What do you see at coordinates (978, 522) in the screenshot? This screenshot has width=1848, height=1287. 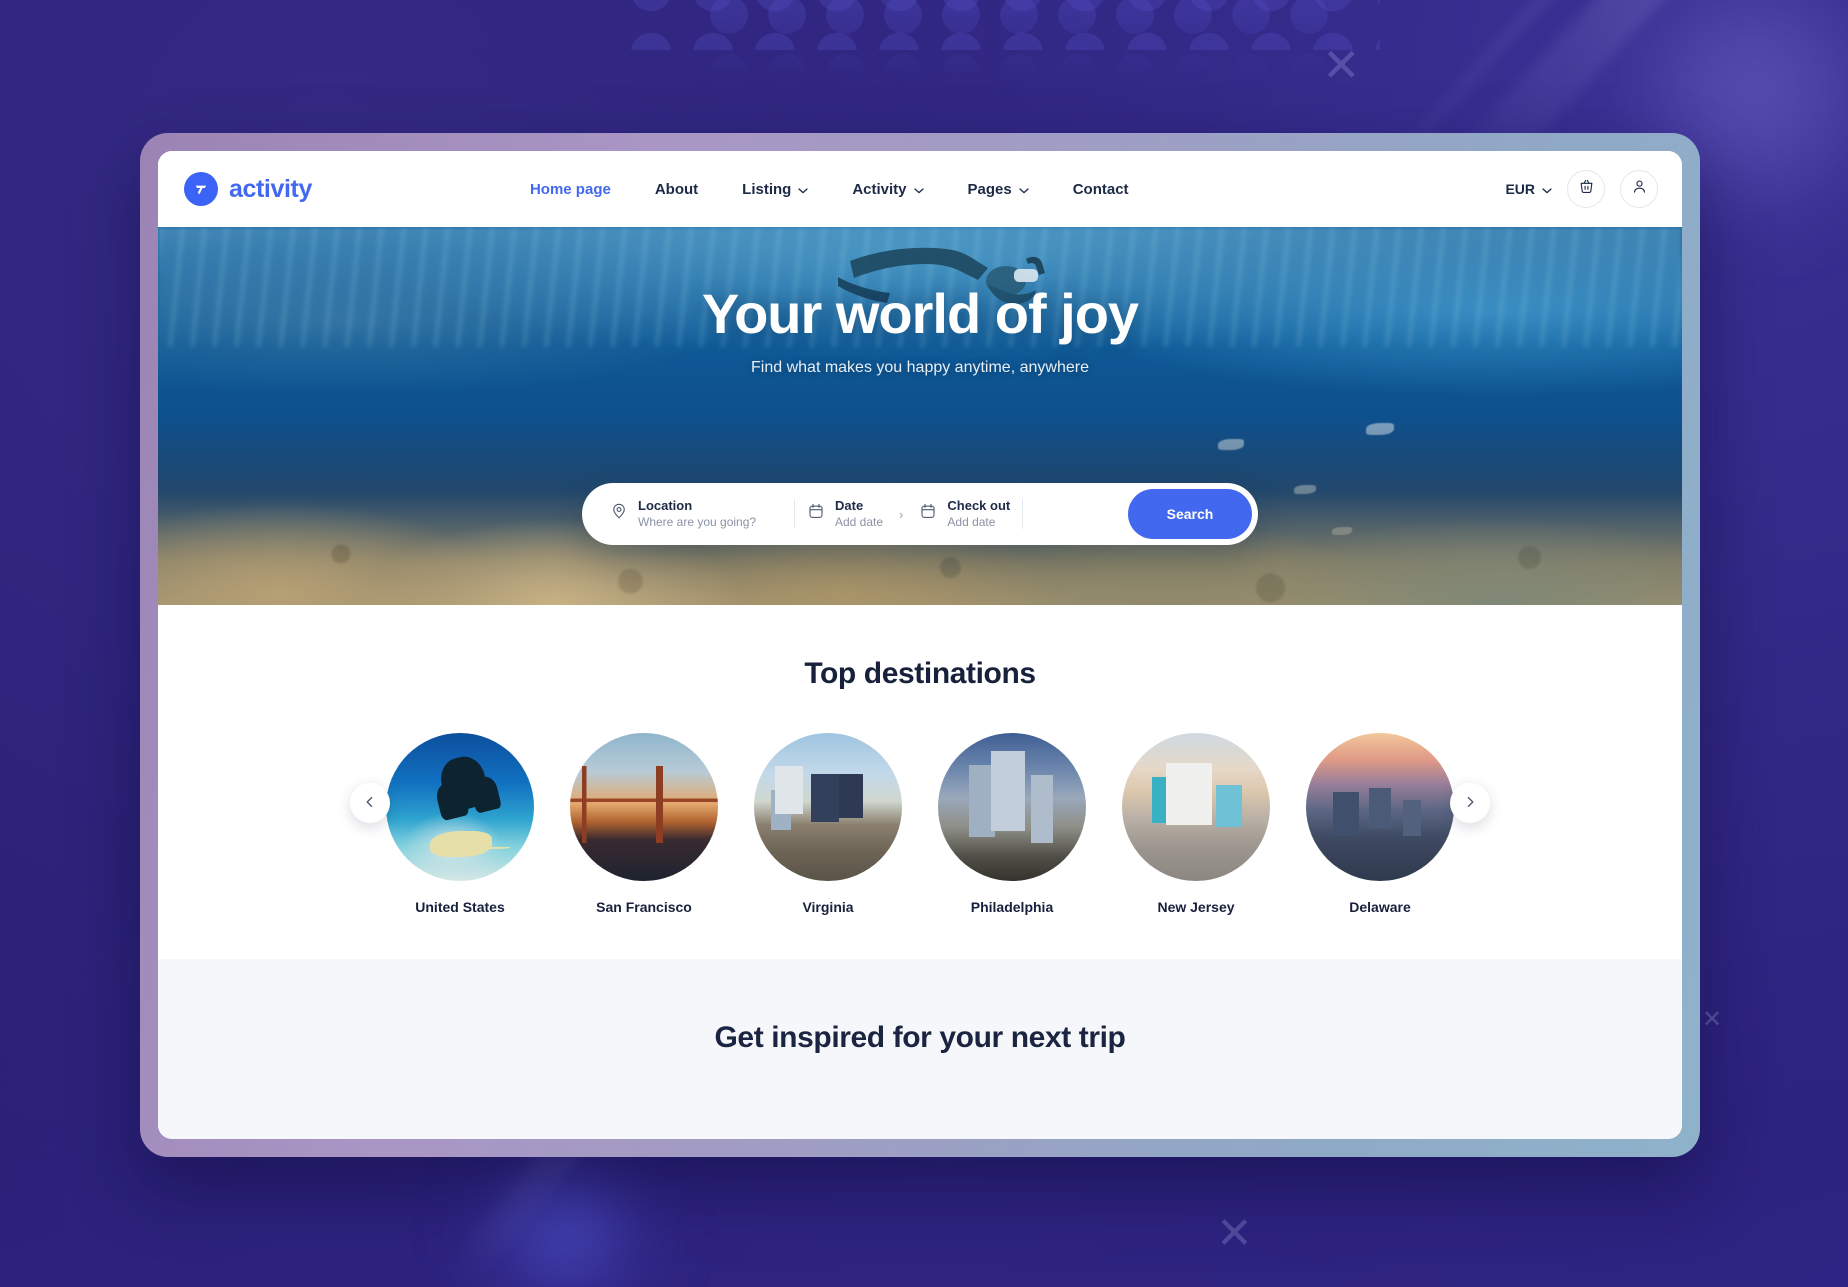 I see `search-checkout-input: Add date` at bounding box center [978, 522].